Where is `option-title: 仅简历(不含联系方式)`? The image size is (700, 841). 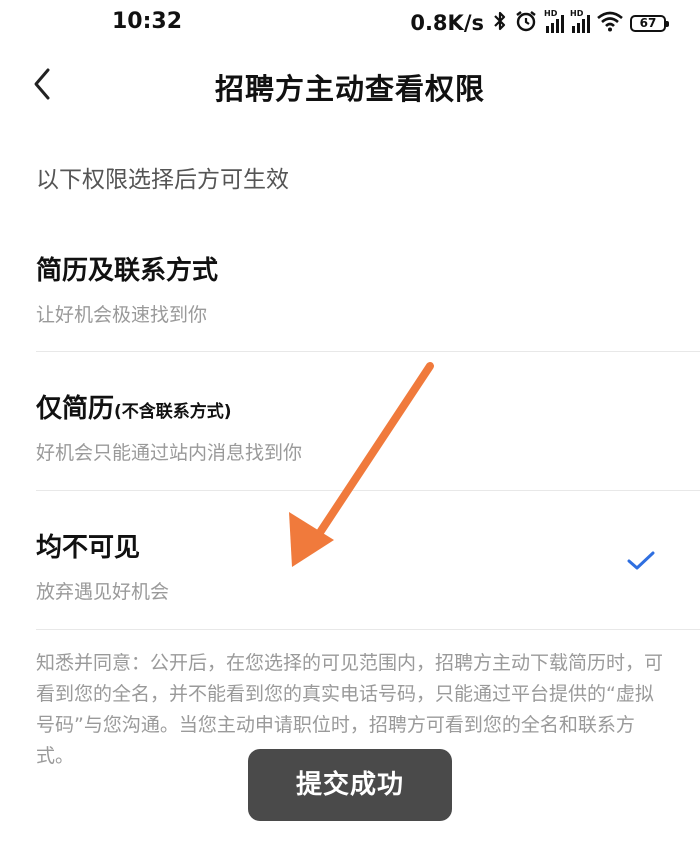
option-title: 仅简历(不含联系方式) is located at coordinates (134, 406).